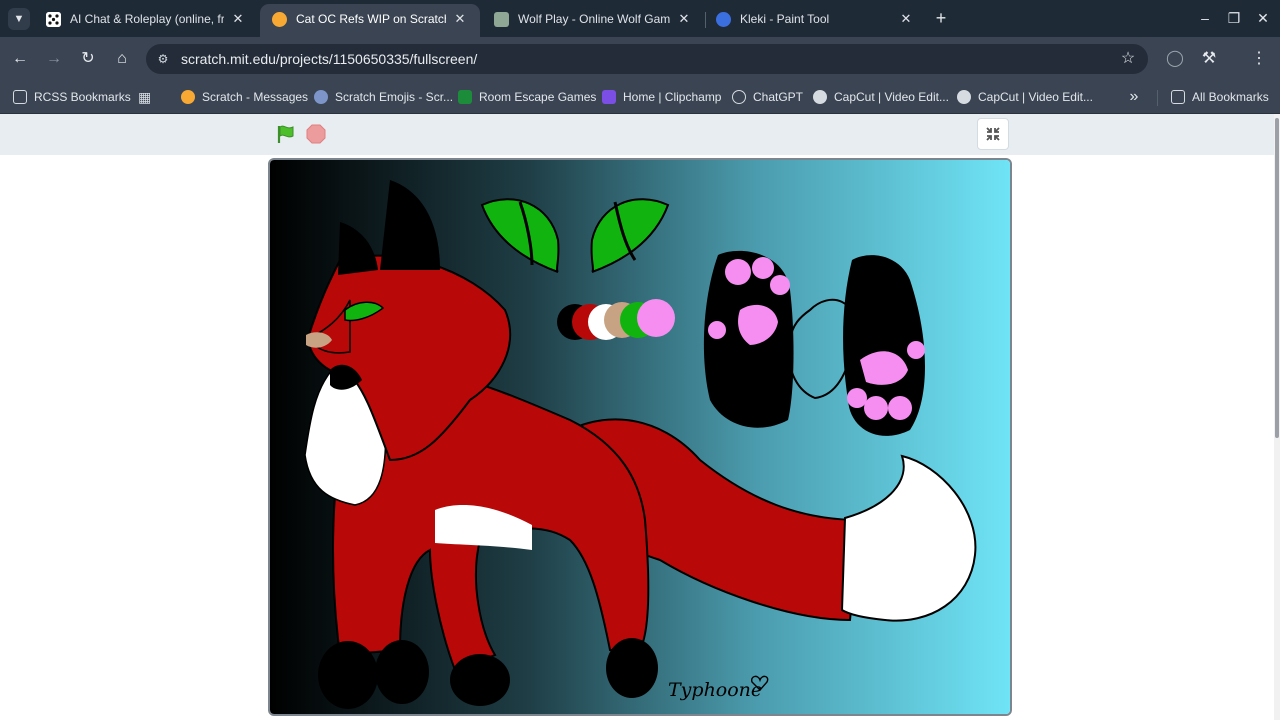  I want to click on menu-kebab-icon: ⋮, so click(1259, 59).